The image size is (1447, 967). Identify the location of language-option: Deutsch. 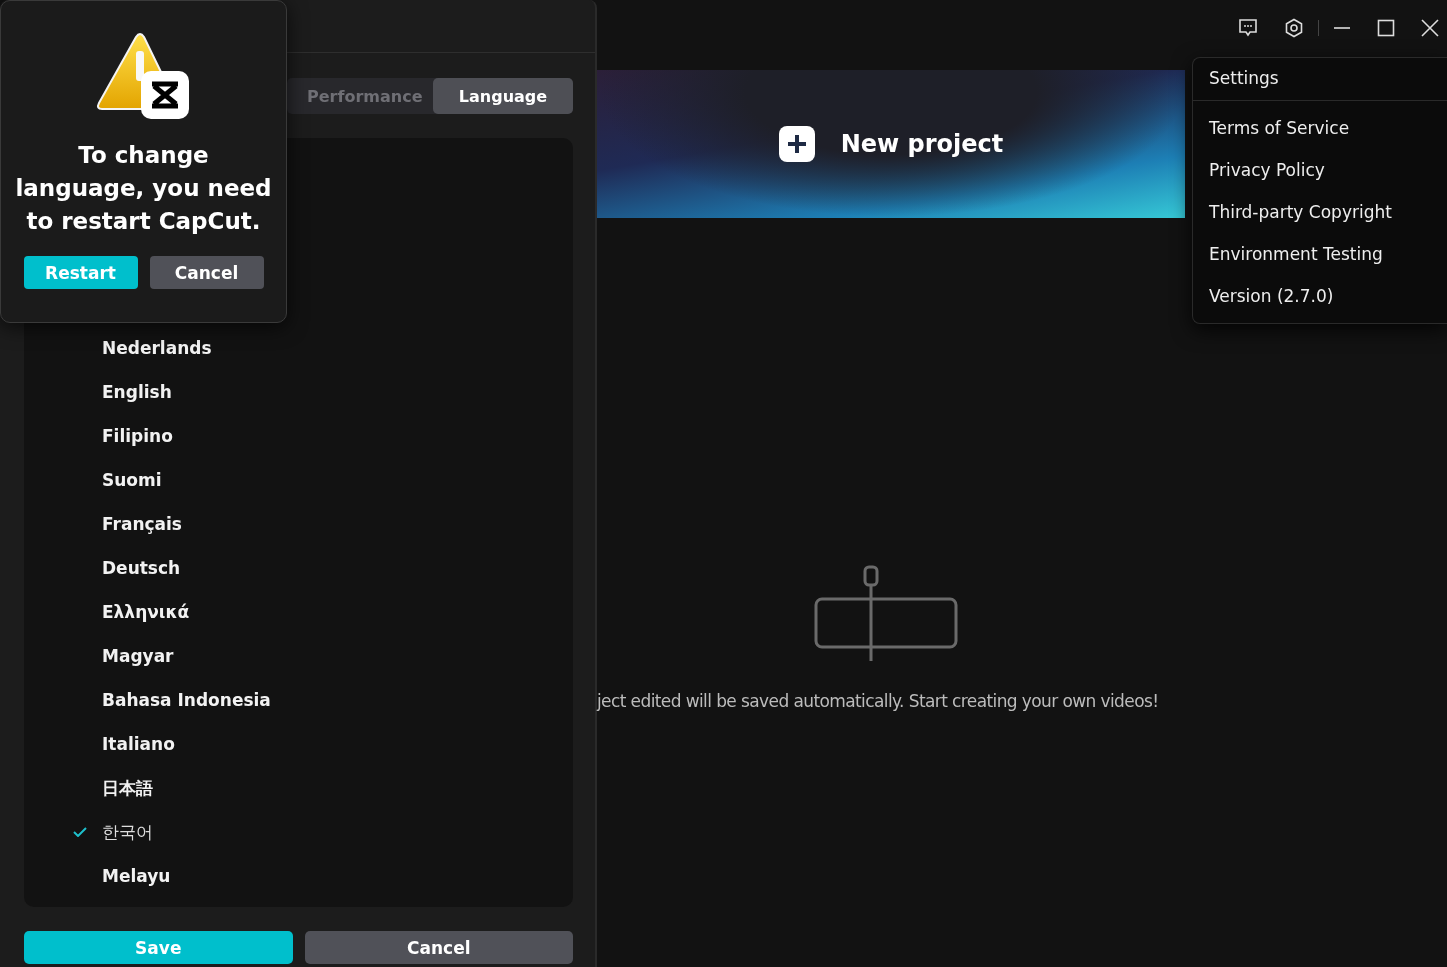
(141, 568).